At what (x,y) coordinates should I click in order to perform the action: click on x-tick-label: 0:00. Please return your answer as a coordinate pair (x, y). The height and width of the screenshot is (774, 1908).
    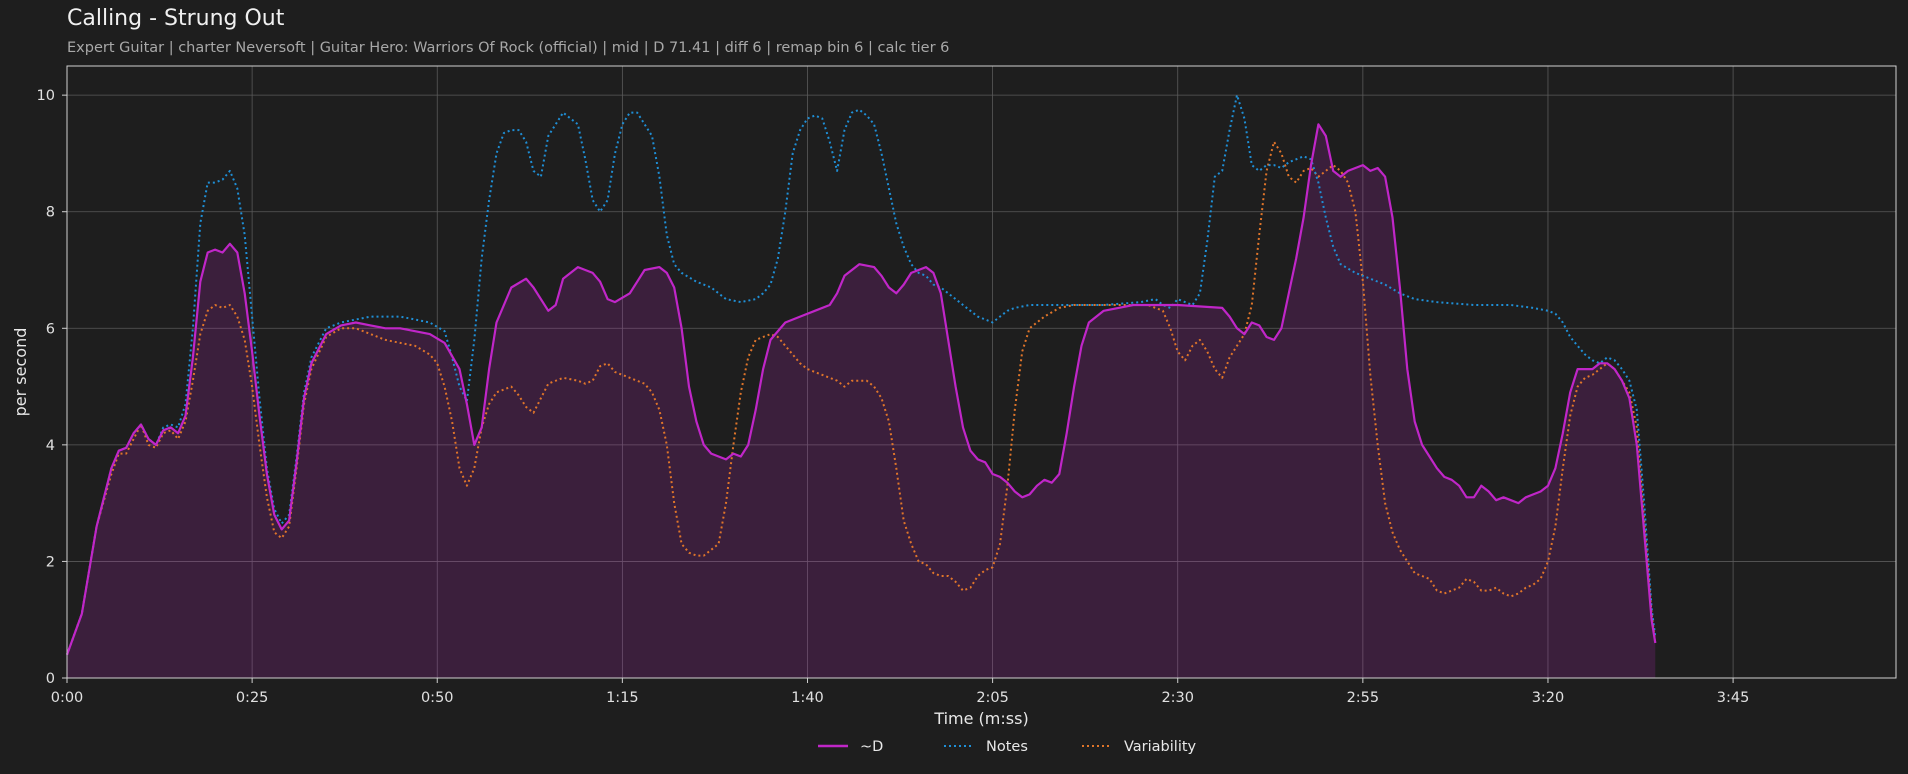
    Looking at the image, I should click on (67, 698).